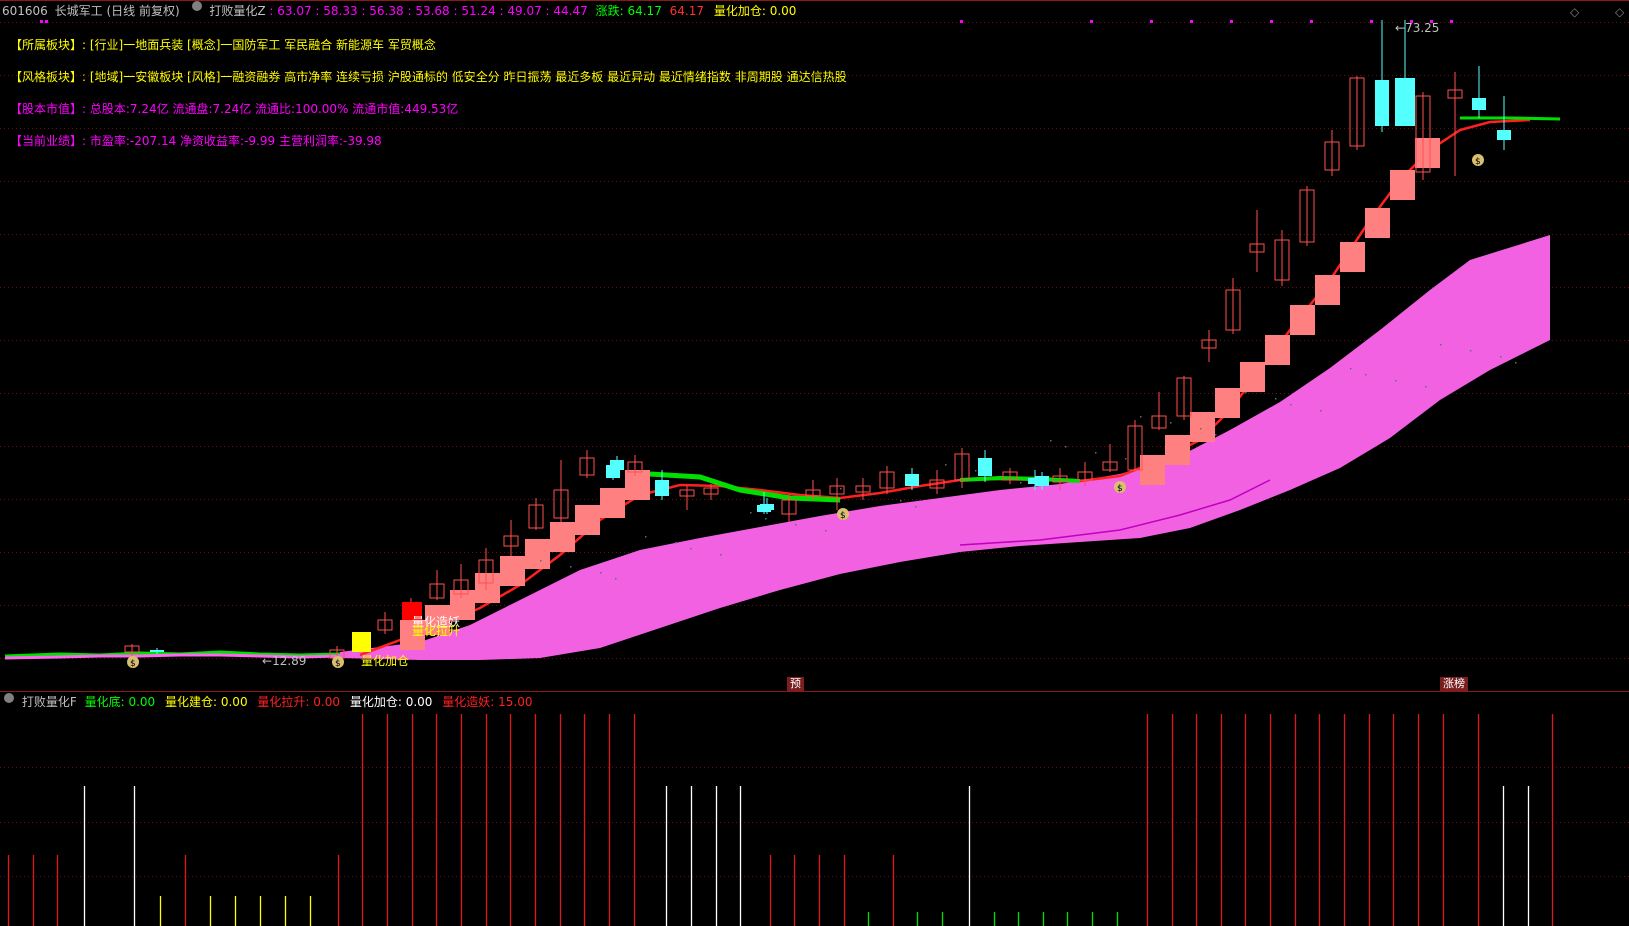 This screenshot has width=1629, height=926. What do you see at coordinates (468, 702) in the screenshot?
I see `sub-label-monster: 量化造妖:` at bounding box center [468, 702].